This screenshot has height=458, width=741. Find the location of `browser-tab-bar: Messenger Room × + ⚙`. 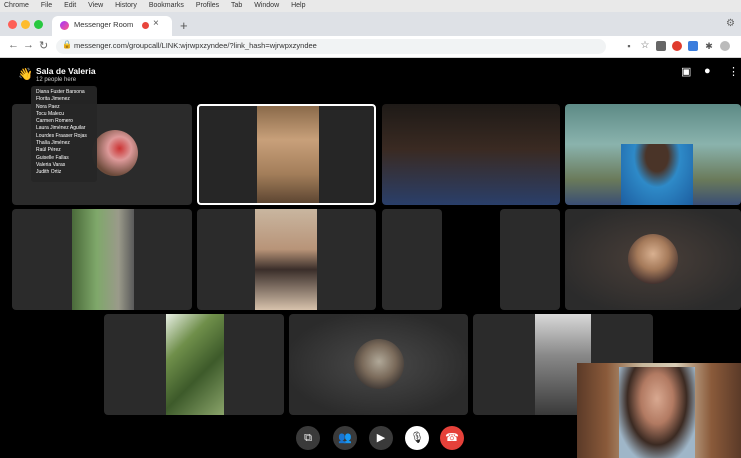

browser-tab-bar: Messenger Room × + ⚙ is located at coordinates (370, 24).